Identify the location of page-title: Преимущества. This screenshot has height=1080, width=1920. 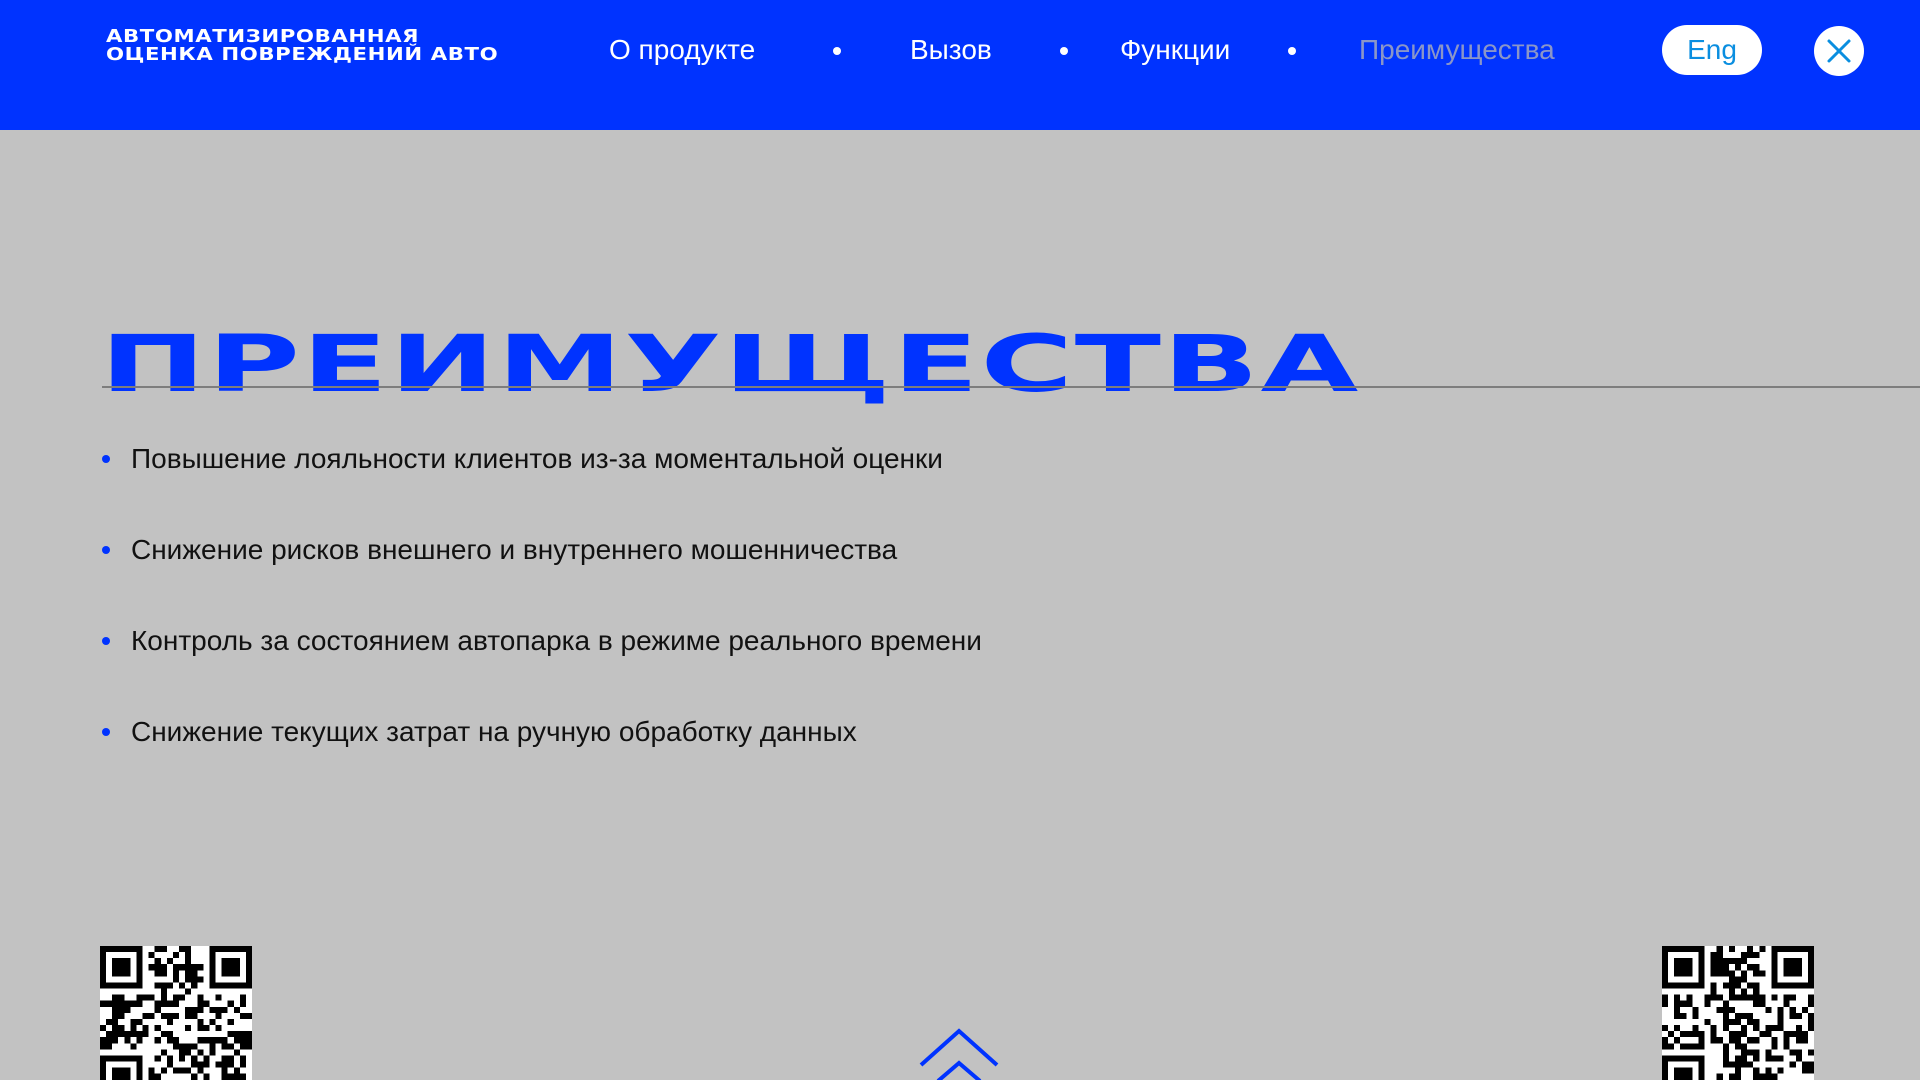
(730, 365).